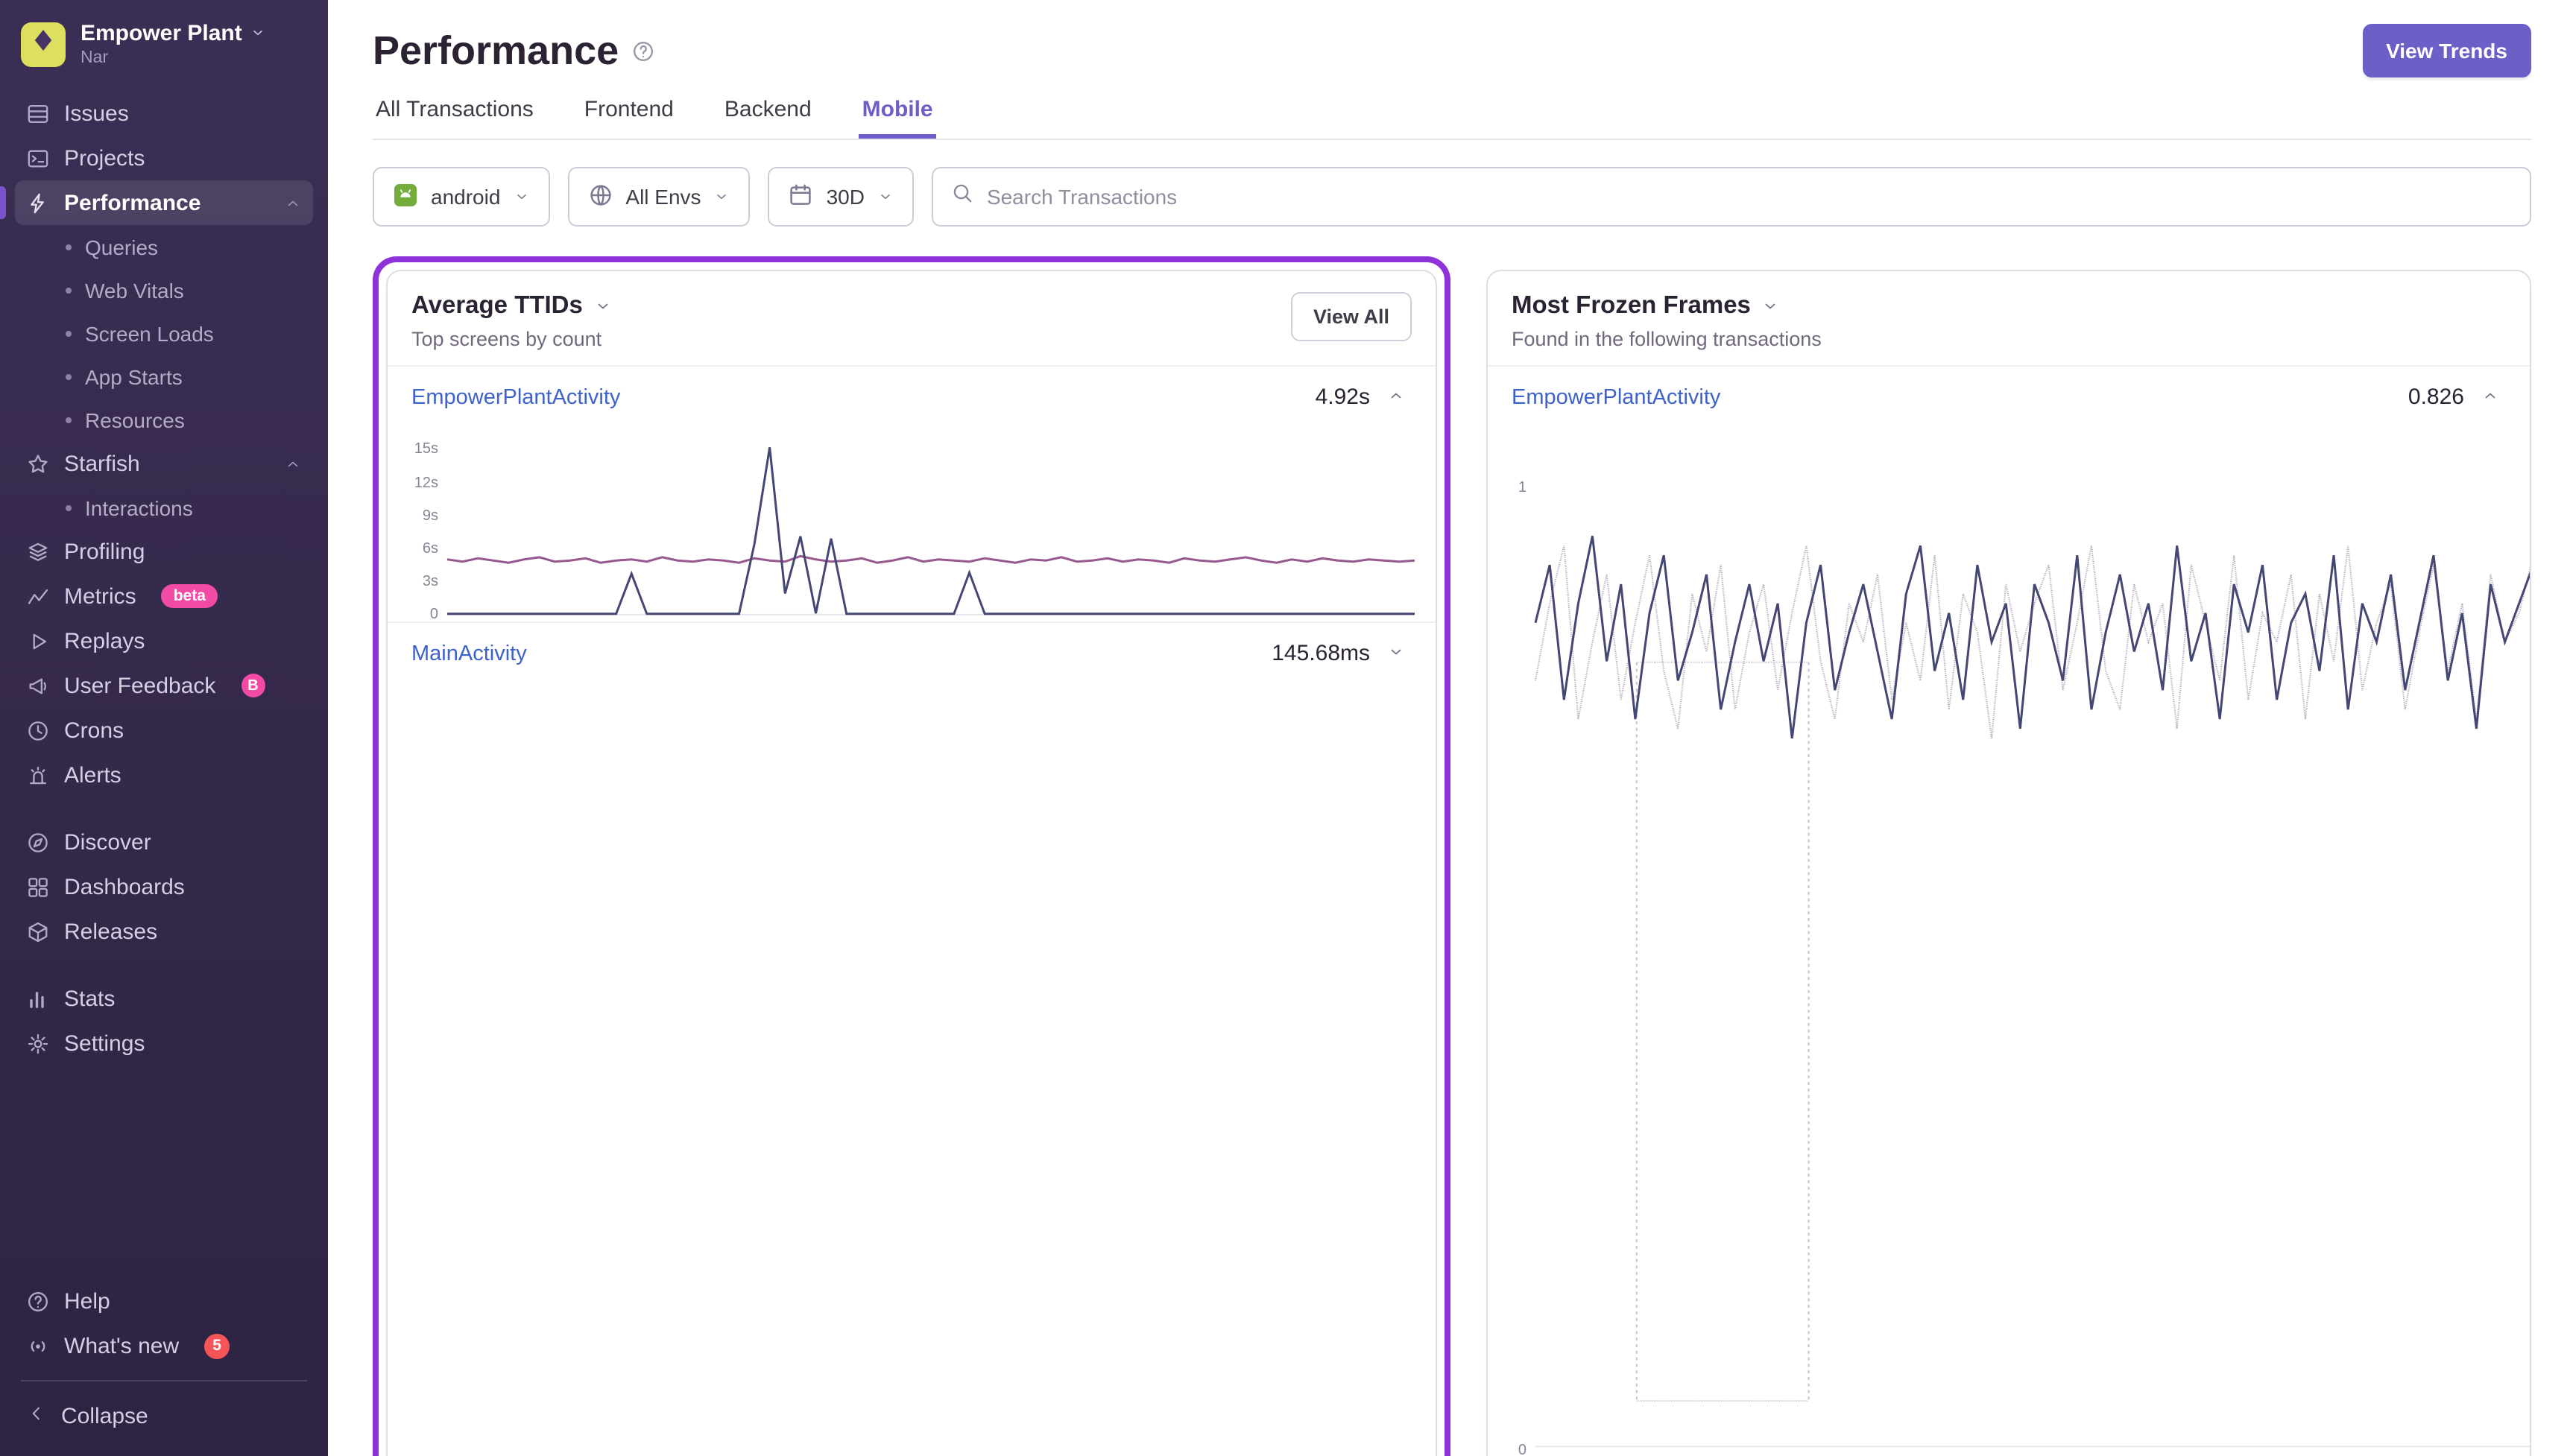  I want to click on sidebar-item-label: Performance, so click(132, 202).